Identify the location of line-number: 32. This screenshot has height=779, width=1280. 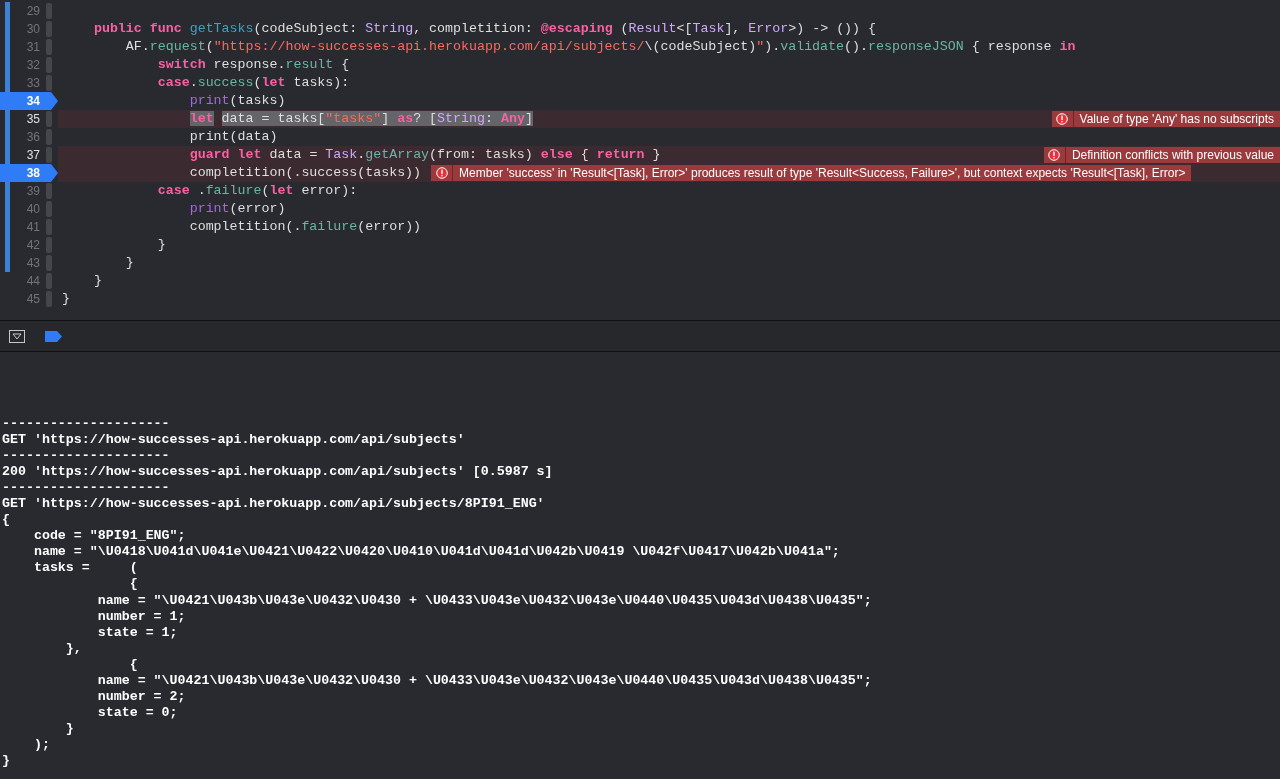
(33, 65).